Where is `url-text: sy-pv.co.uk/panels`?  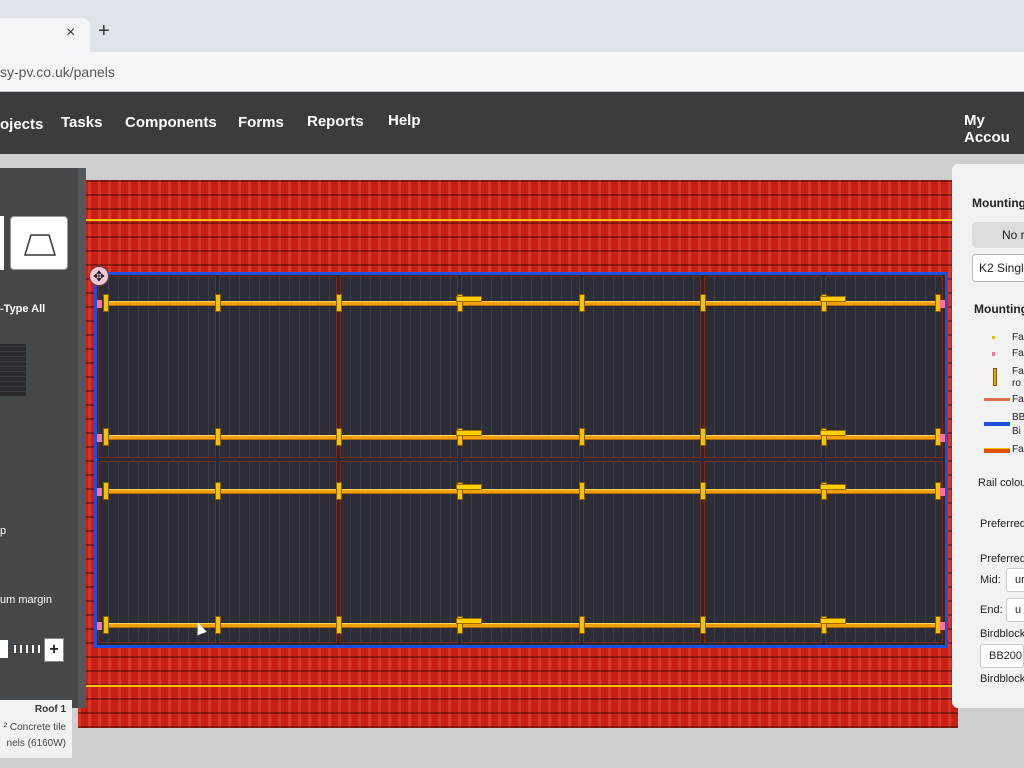
url-text: sy-pv.co.uk/panels is located at coordinates (57, 72).